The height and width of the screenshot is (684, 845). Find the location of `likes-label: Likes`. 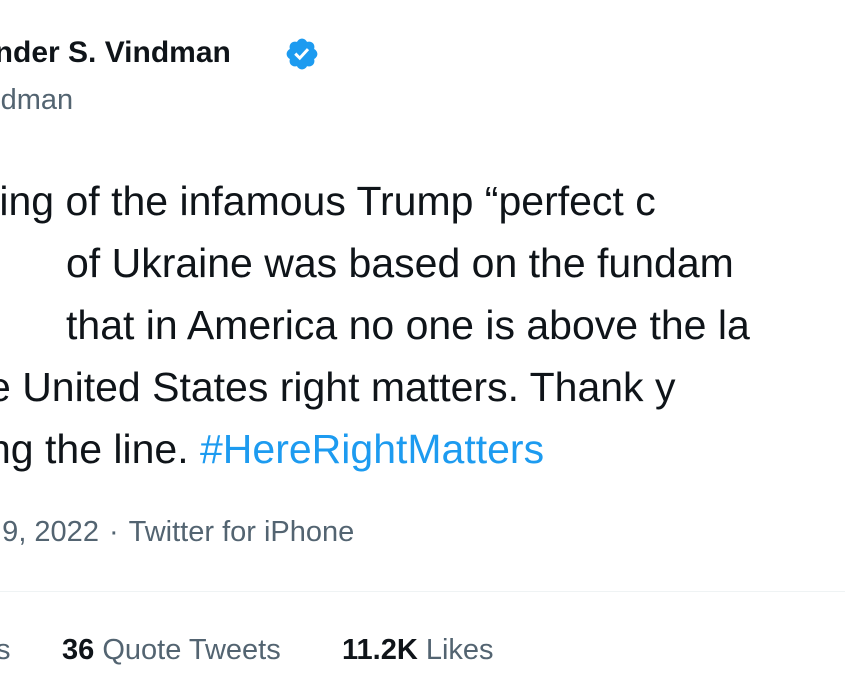

likes-label: Likes is located at coordinates (459, 650).